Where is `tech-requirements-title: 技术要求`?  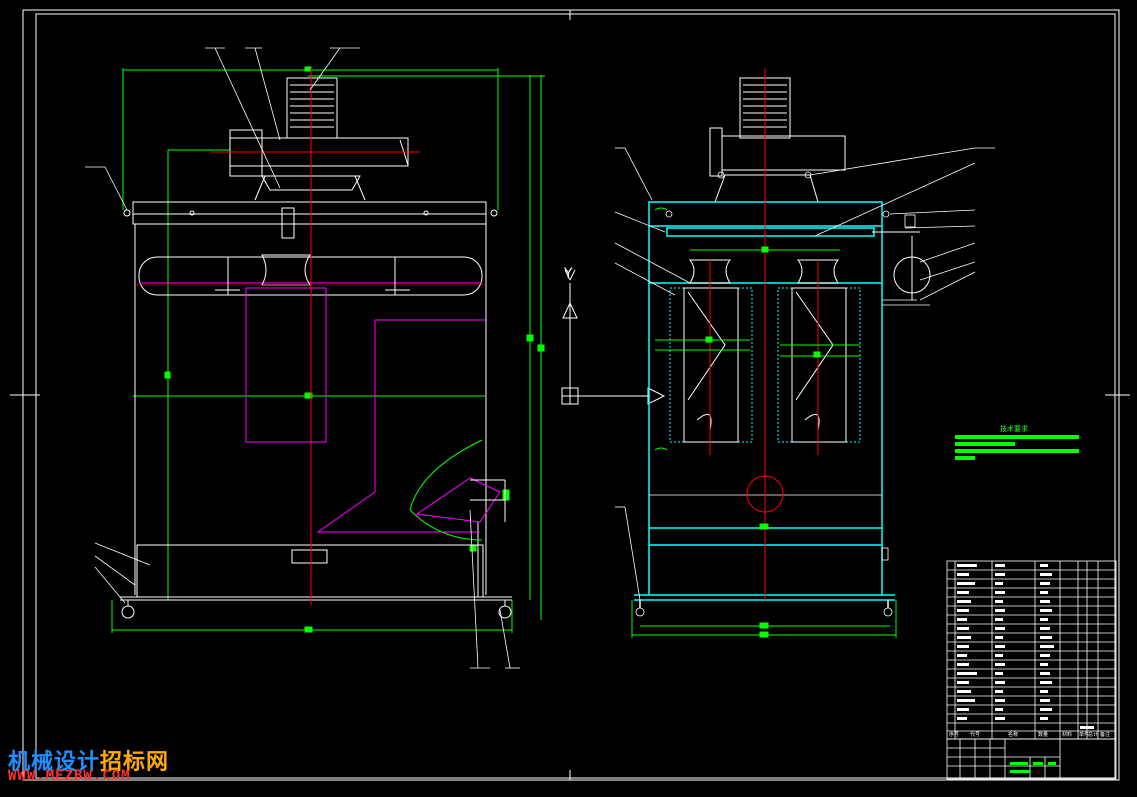 tech-requirements-title: 技术要求 is located at coordinates (1014, 429).